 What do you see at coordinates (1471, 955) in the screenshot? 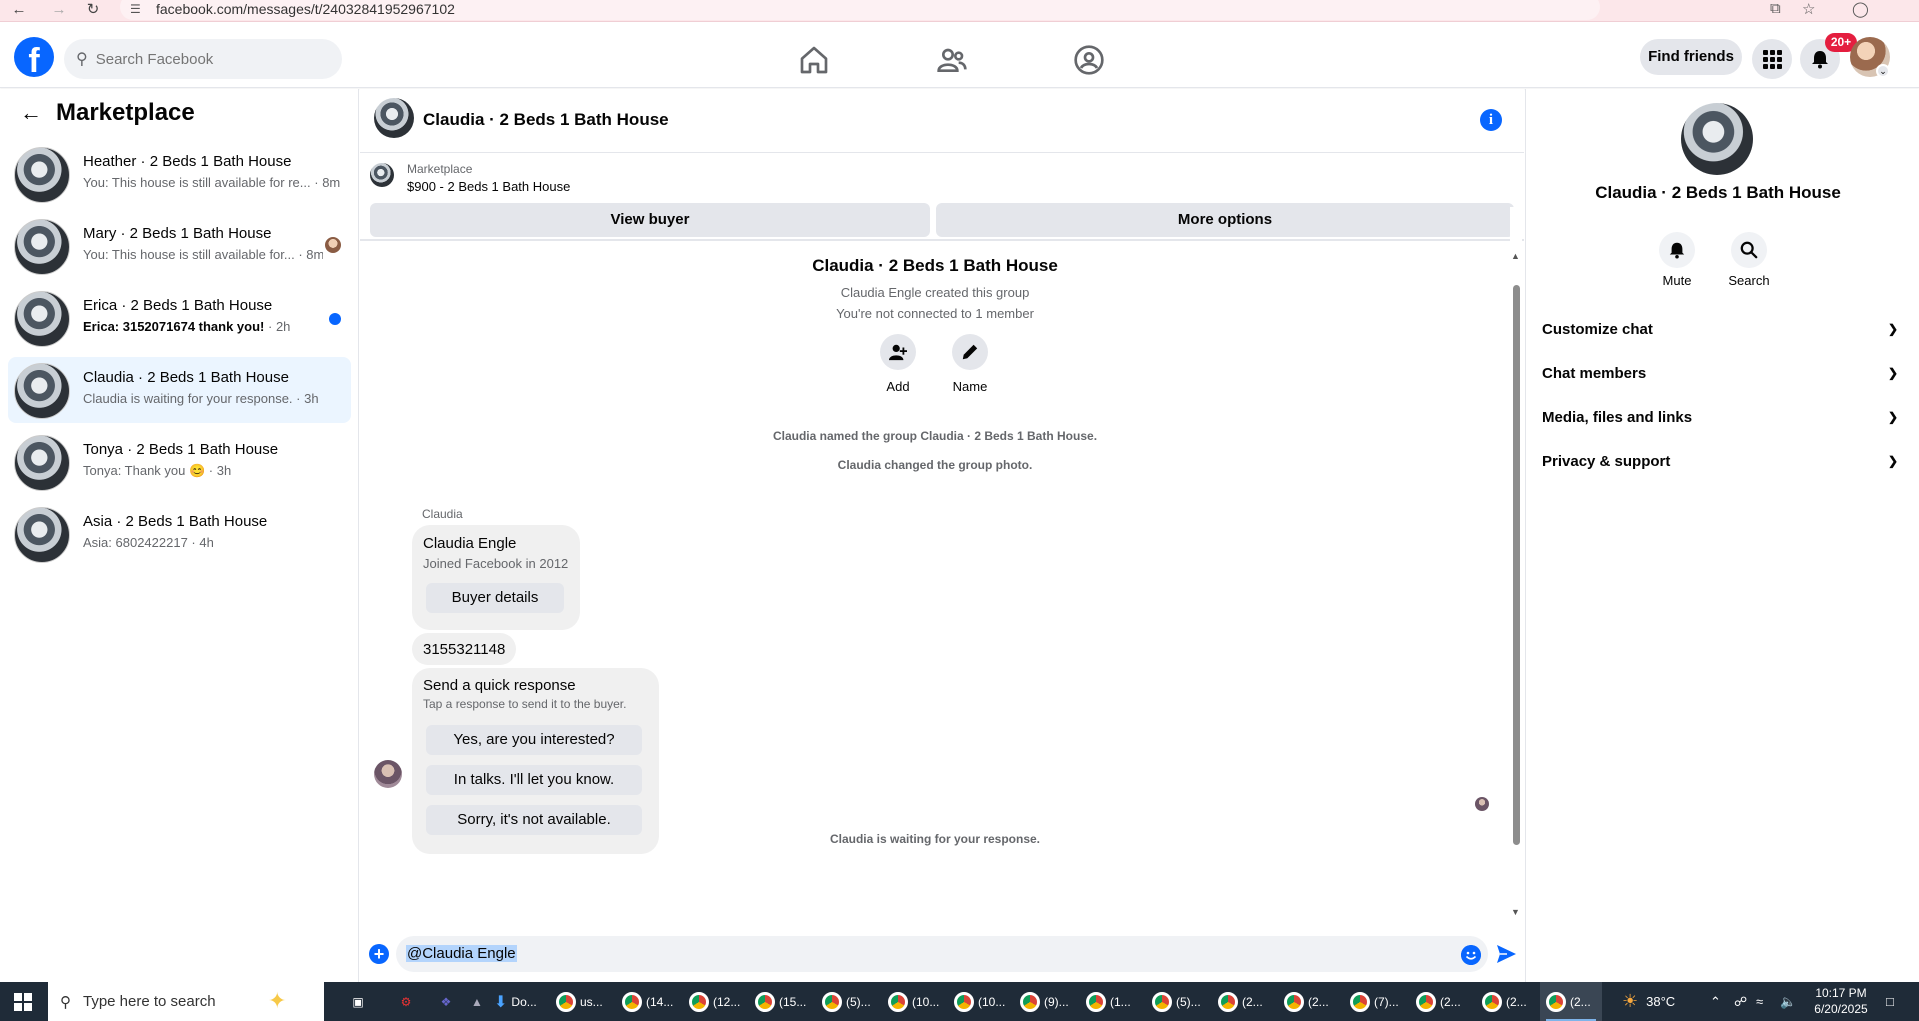
I see `emoji-icon` at bounding box center [1471, 955].